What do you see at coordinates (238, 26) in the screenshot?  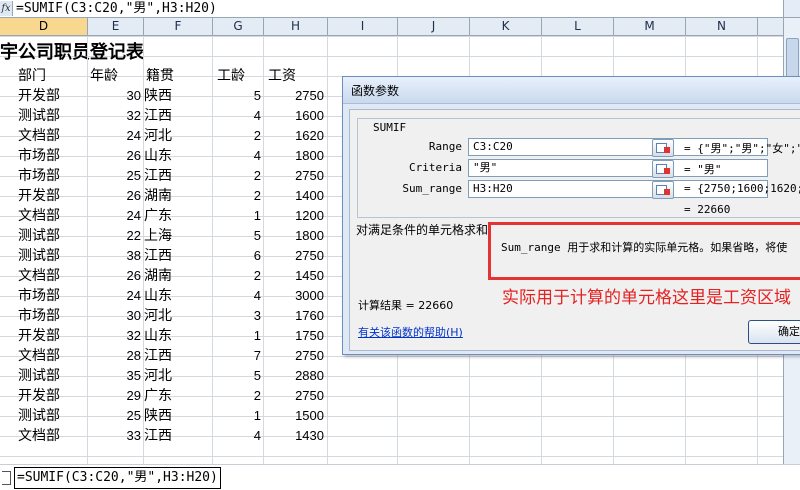 I see `column-header-g: G` at bounding box center [238, 26].